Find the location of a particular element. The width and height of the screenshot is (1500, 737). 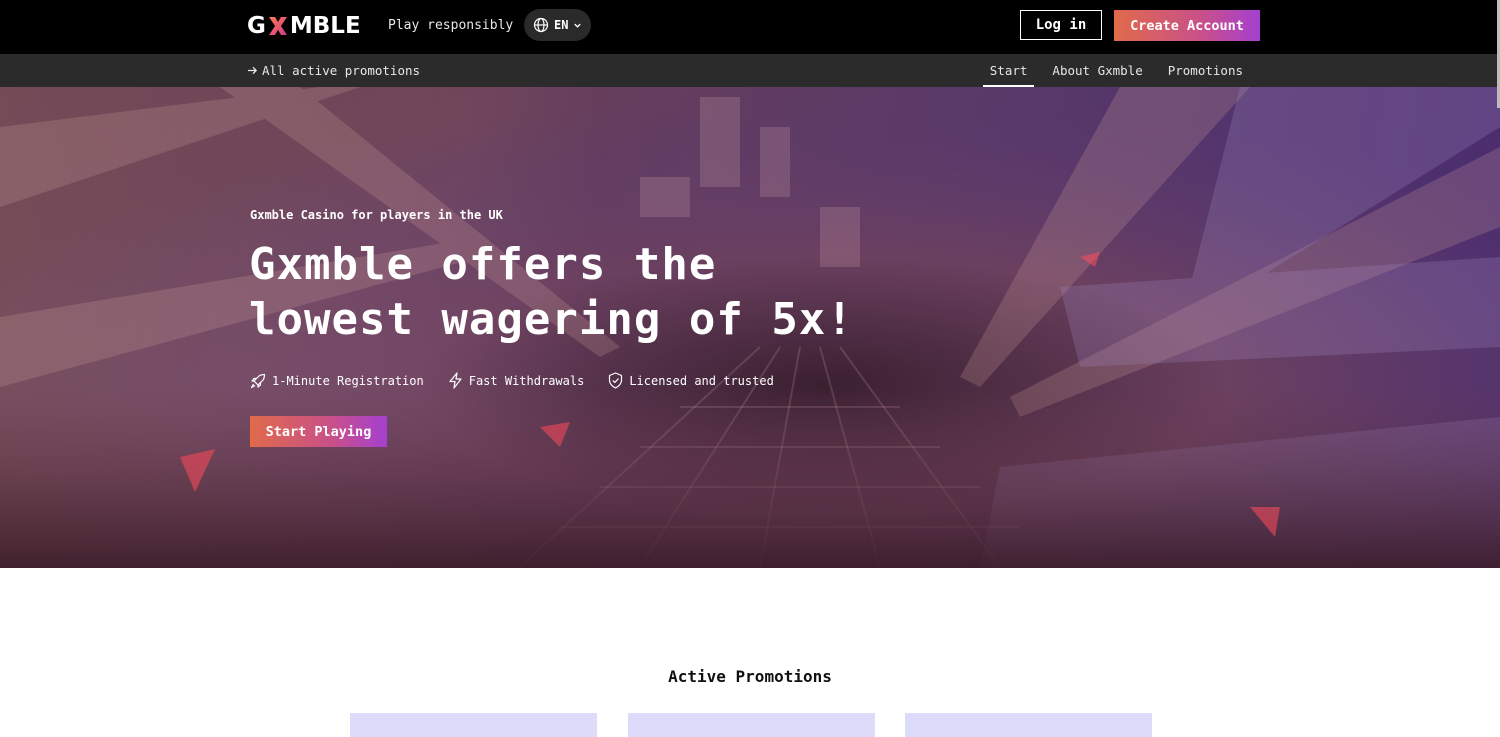

lightning-icon is located at coordinates (455, 380).